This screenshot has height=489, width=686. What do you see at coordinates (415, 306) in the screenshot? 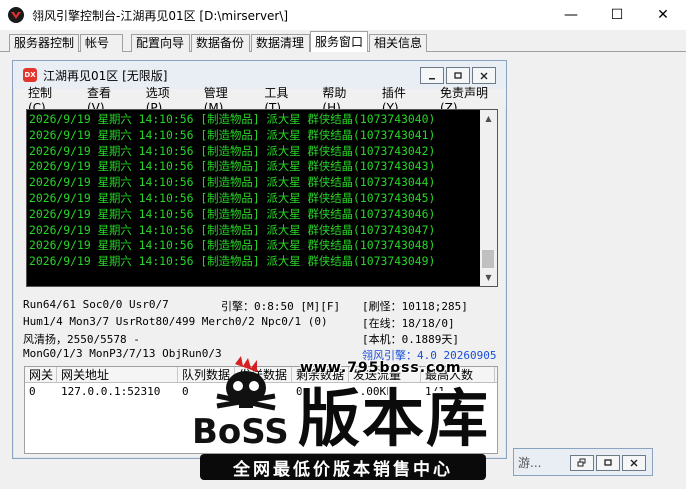
I see `status-refresh: [刷怪：10118;285]` at bounding box center [415, 306].